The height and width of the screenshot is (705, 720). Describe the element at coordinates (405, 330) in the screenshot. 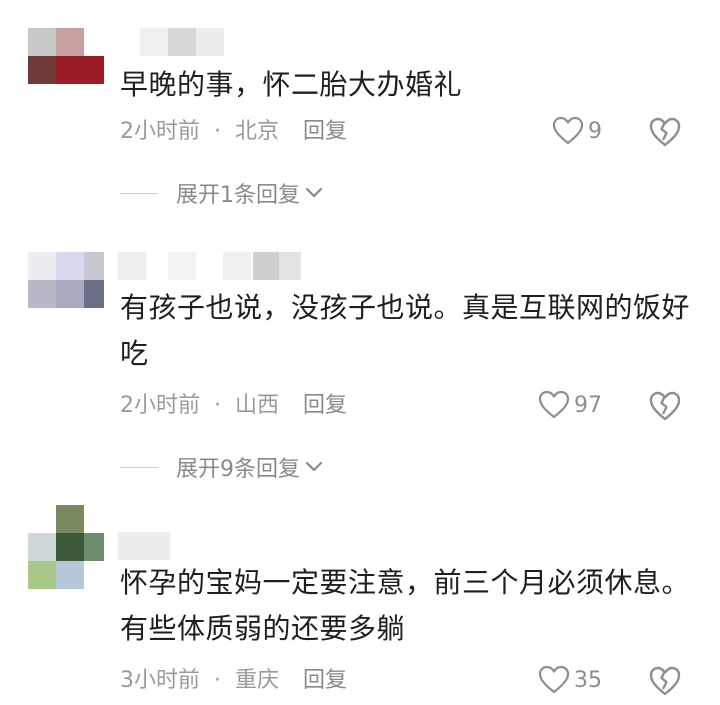

I see `comment-text: 有孩子也说，没孩子也说。真是互联网的饭好吃` at that location.